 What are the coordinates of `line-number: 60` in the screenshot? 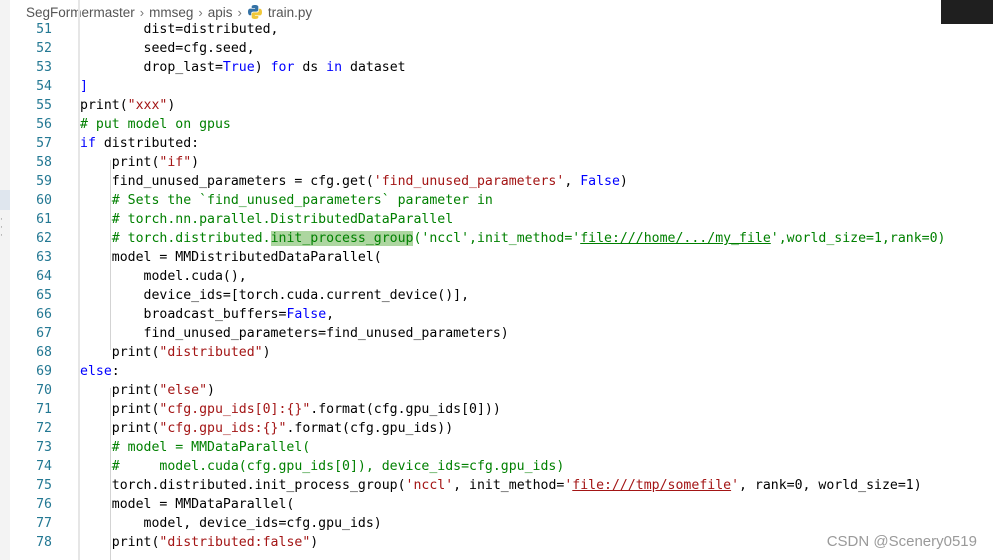 It's located at (44, 200).